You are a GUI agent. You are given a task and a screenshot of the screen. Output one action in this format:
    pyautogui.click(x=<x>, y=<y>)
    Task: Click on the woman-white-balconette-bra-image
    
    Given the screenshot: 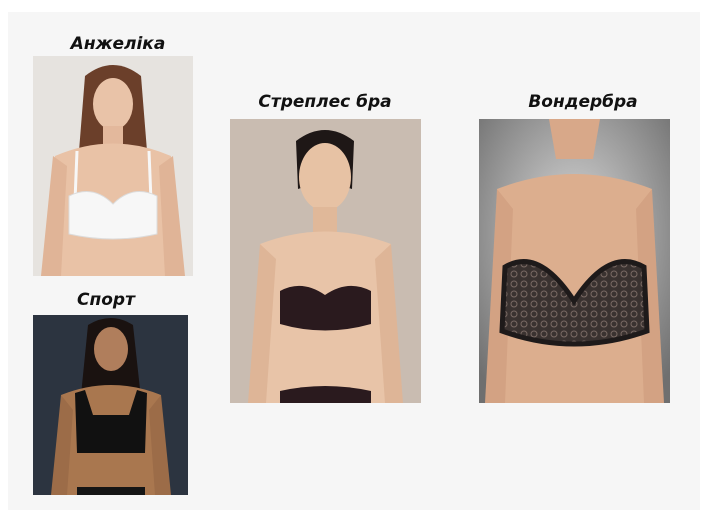 What is the action you would take?
    pyautogui.click(x=113, y=166)
    